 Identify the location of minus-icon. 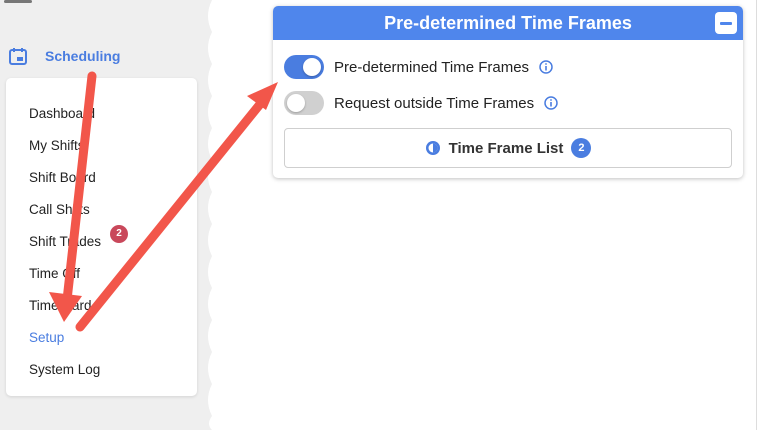
(726, 23).